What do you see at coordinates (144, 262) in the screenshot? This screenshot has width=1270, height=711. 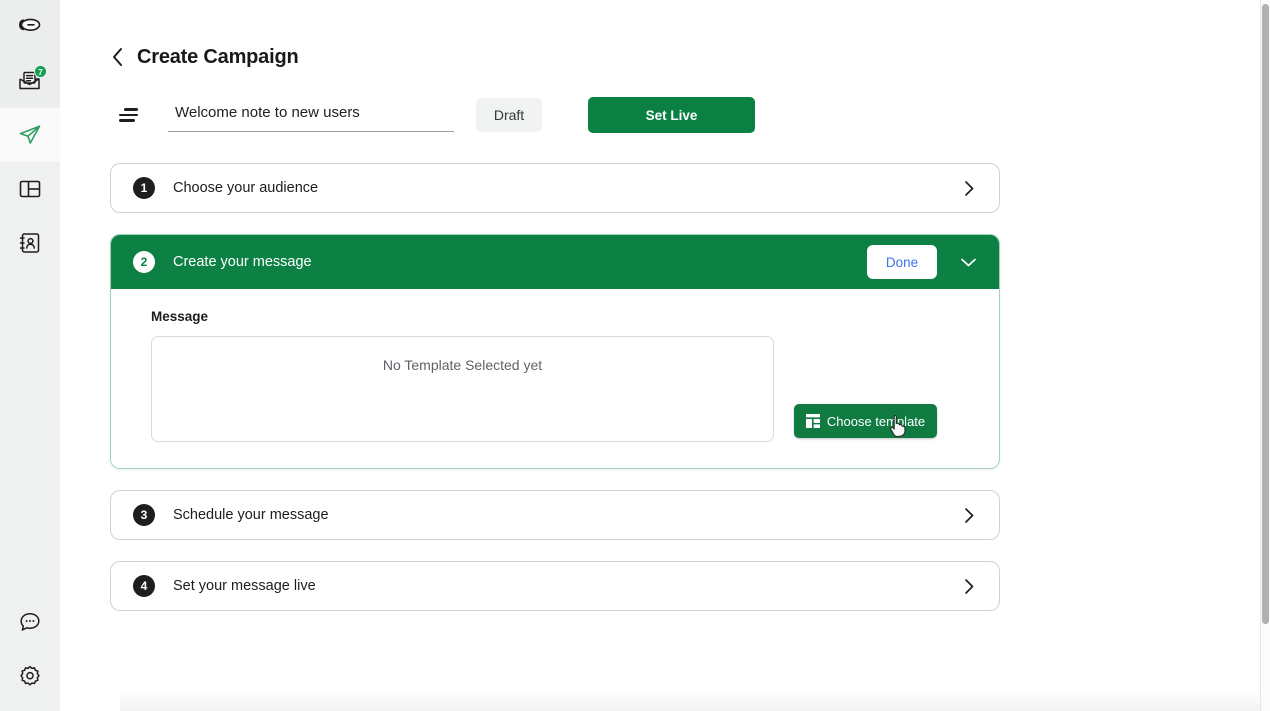 I see `step-number: 2` at bounding box center [144, 262].